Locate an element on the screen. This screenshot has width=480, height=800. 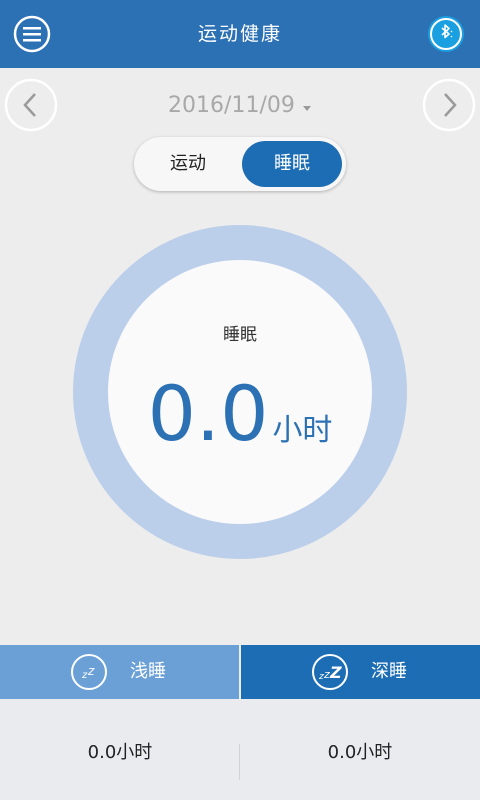
tab-deep-sleep: z z Z 深睡 is located at coordinates (360, 672).